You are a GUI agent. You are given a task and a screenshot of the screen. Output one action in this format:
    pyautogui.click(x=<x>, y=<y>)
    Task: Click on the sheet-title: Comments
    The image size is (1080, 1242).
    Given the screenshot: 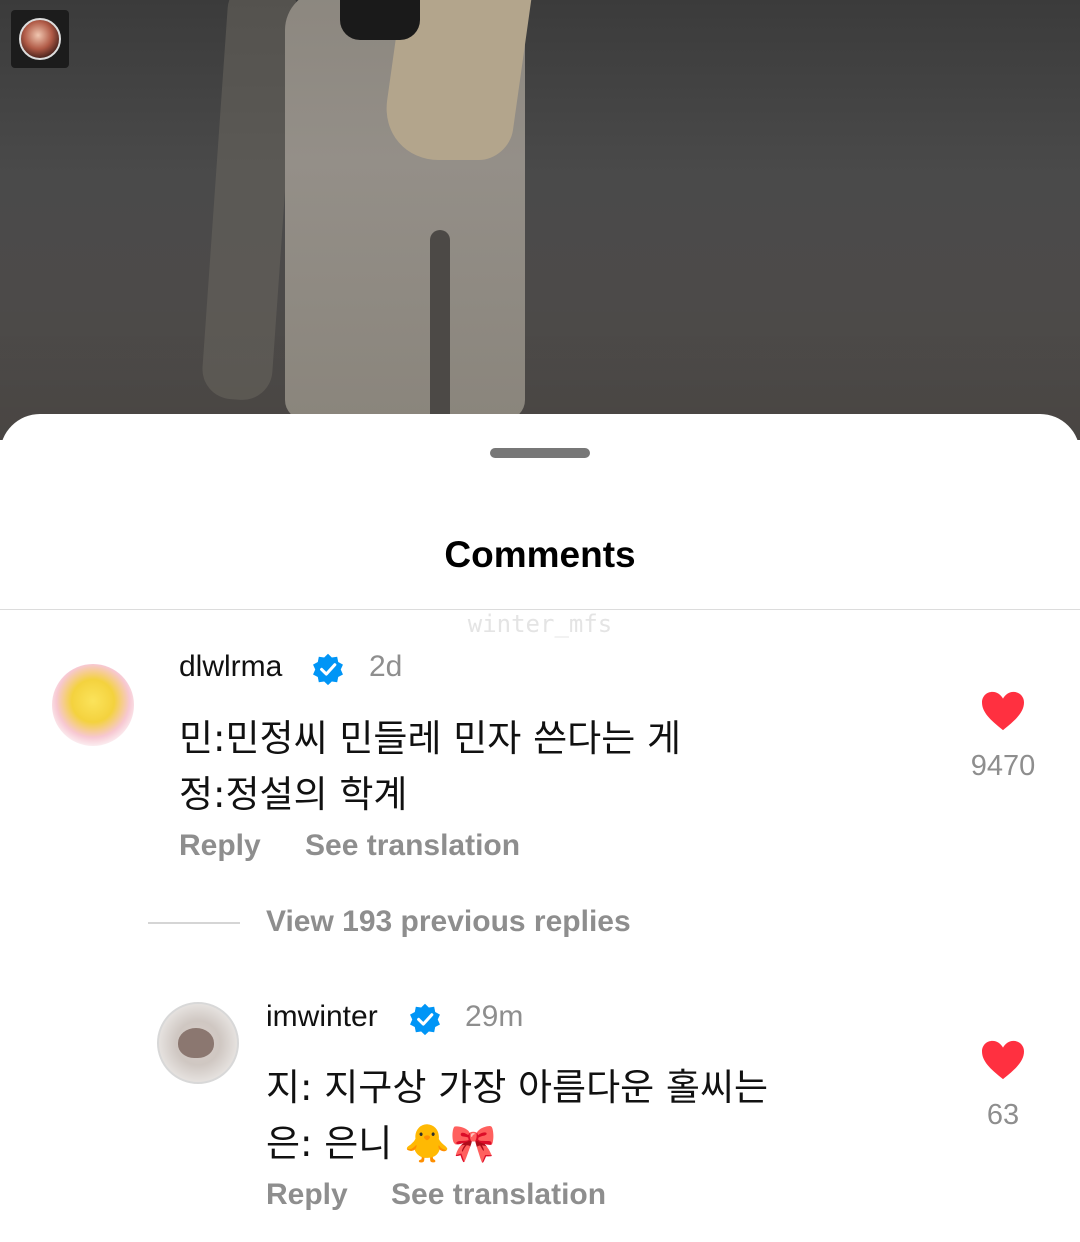 What is the action you would take?
    pyautogui.click(x=540, y=554)
    